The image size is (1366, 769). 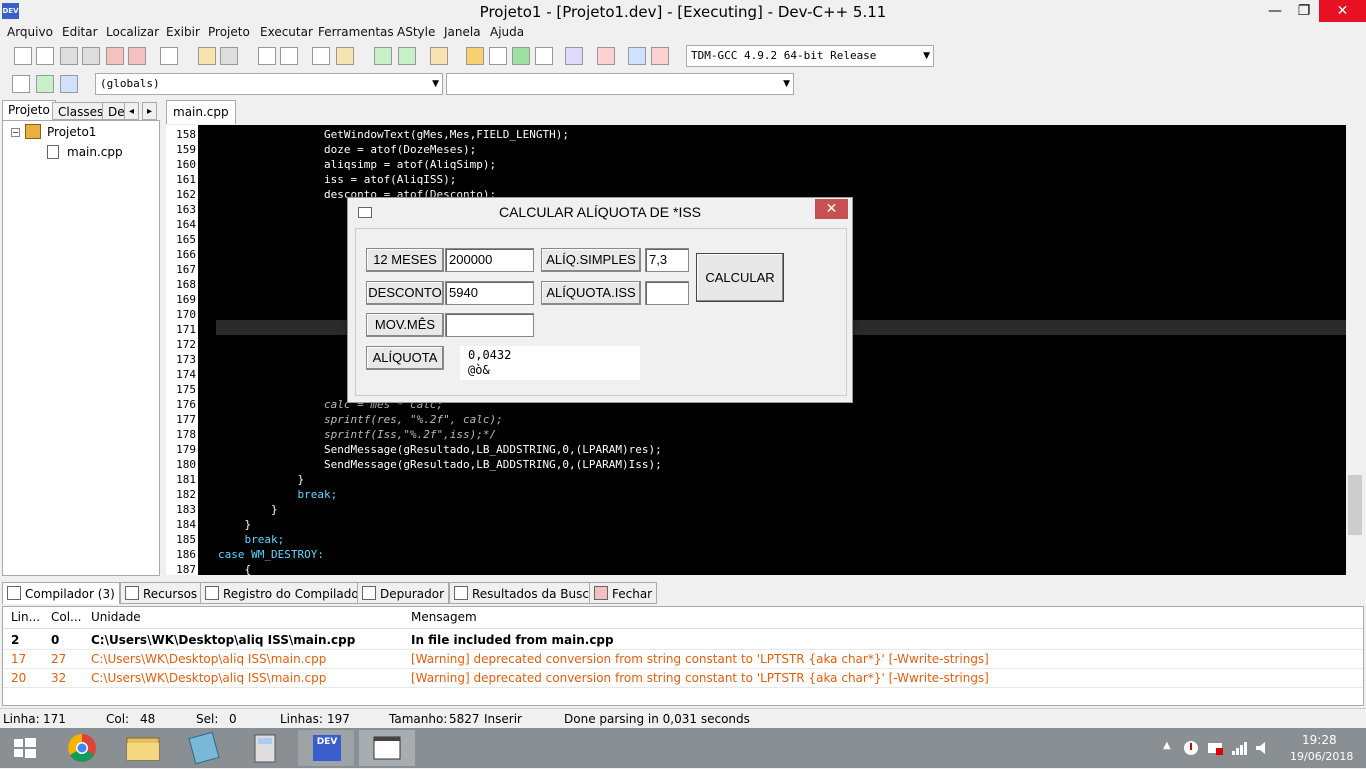 I want to click on taskbar-calculator, so click(x=265, y=748).